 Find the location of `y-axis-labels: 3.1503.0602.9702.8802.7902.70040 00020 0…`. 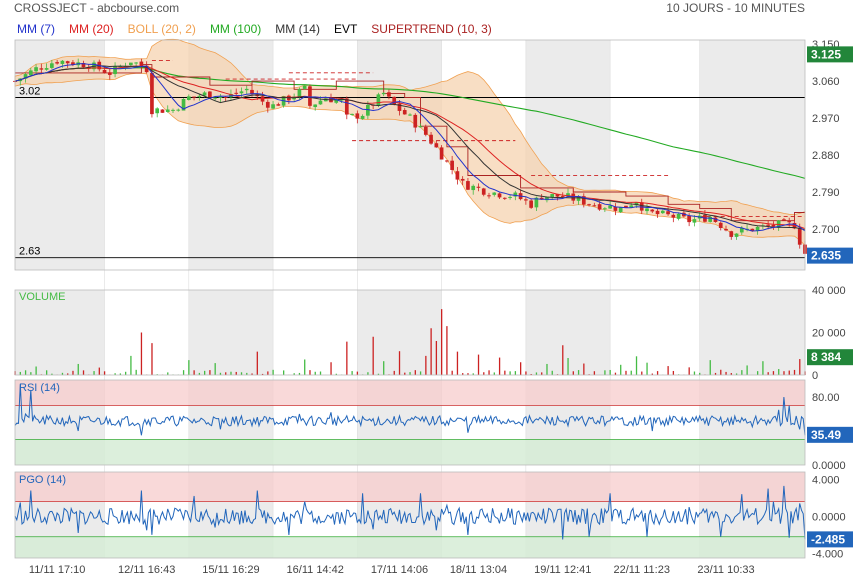

y-axis-labels: 3.1503.0602.9702.8802.7902.70040 00020 0… is located at coordinates (830, 299).